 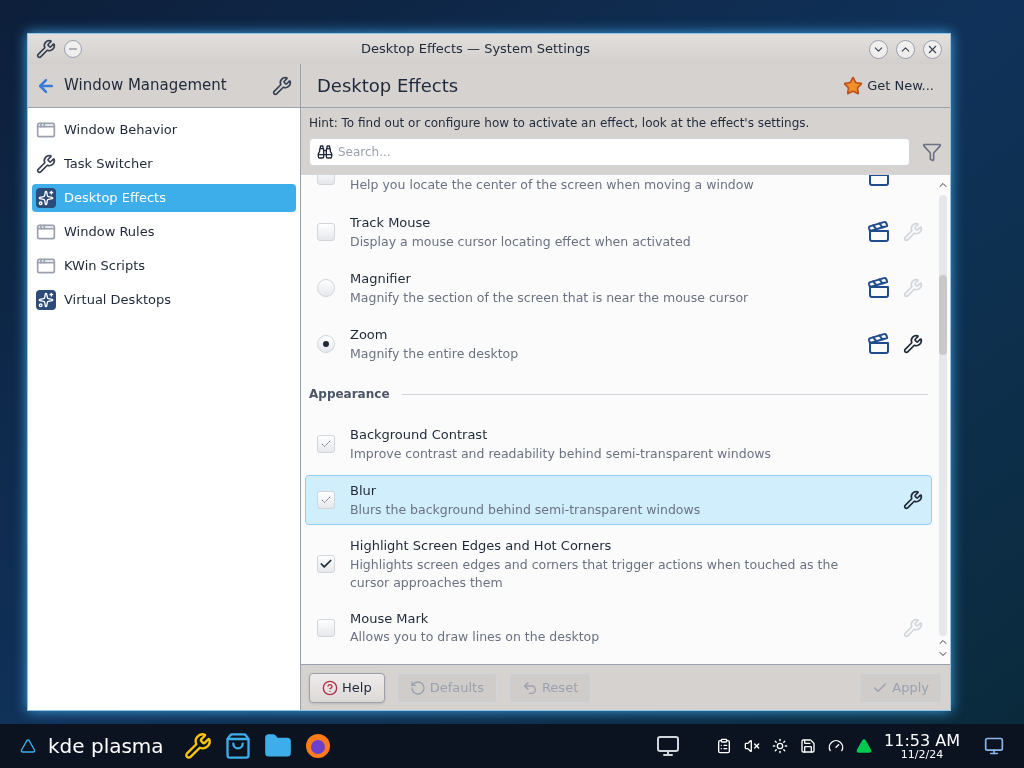 I want to click on effect-description: Allows you to draw lines on the desktop, so click(x=475, y=637).